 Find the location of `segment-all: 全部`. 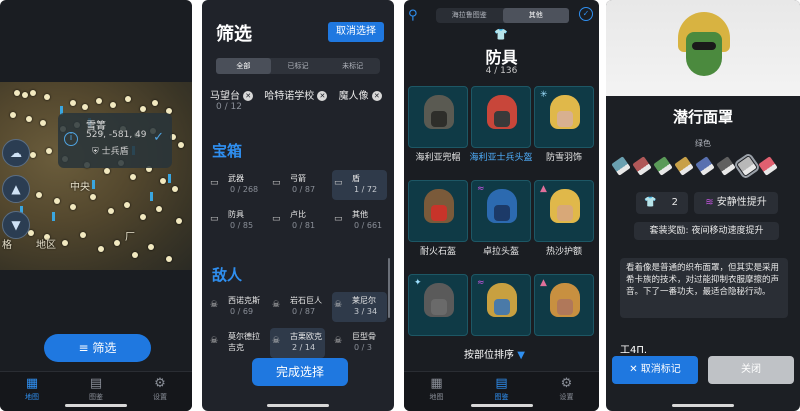

segment-all: 全部 is located at coordinates (243, 66).